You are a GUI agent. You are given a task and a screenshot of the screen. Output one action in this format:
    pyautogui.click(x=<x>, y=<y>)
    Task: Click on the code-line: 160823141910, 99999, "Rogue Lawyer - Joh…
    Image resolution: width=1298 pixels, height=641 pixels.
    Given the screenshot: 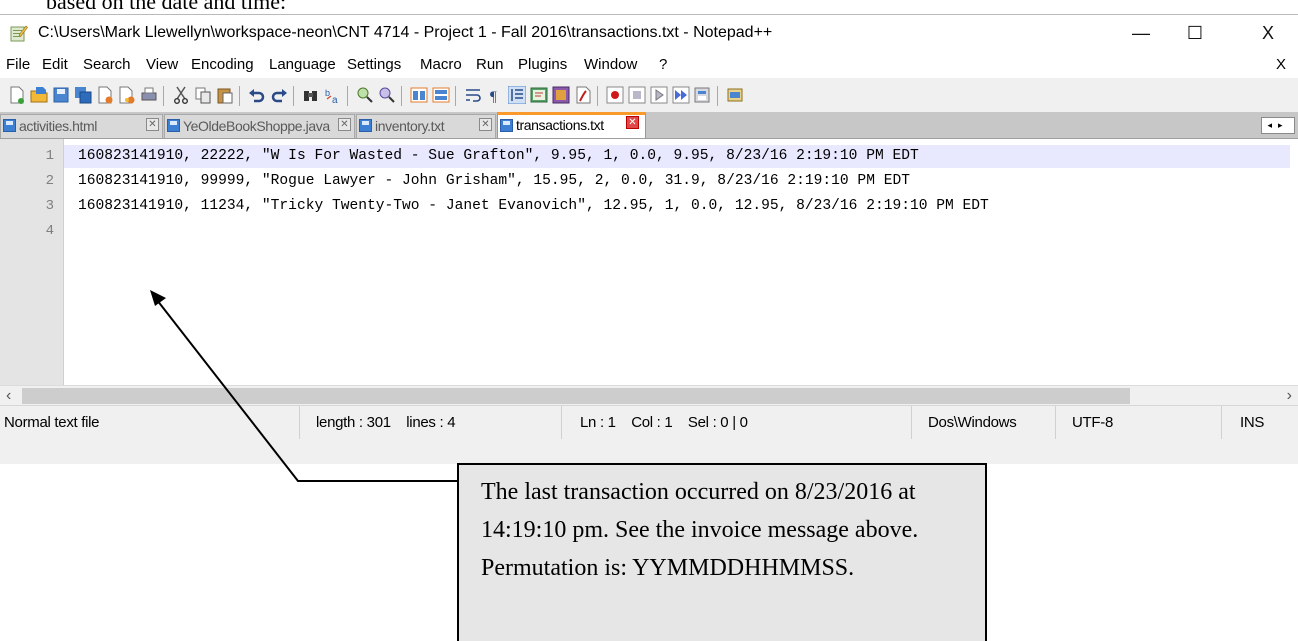 What is the action you would take?
    pyautogui.click(x=494, y=181)
    